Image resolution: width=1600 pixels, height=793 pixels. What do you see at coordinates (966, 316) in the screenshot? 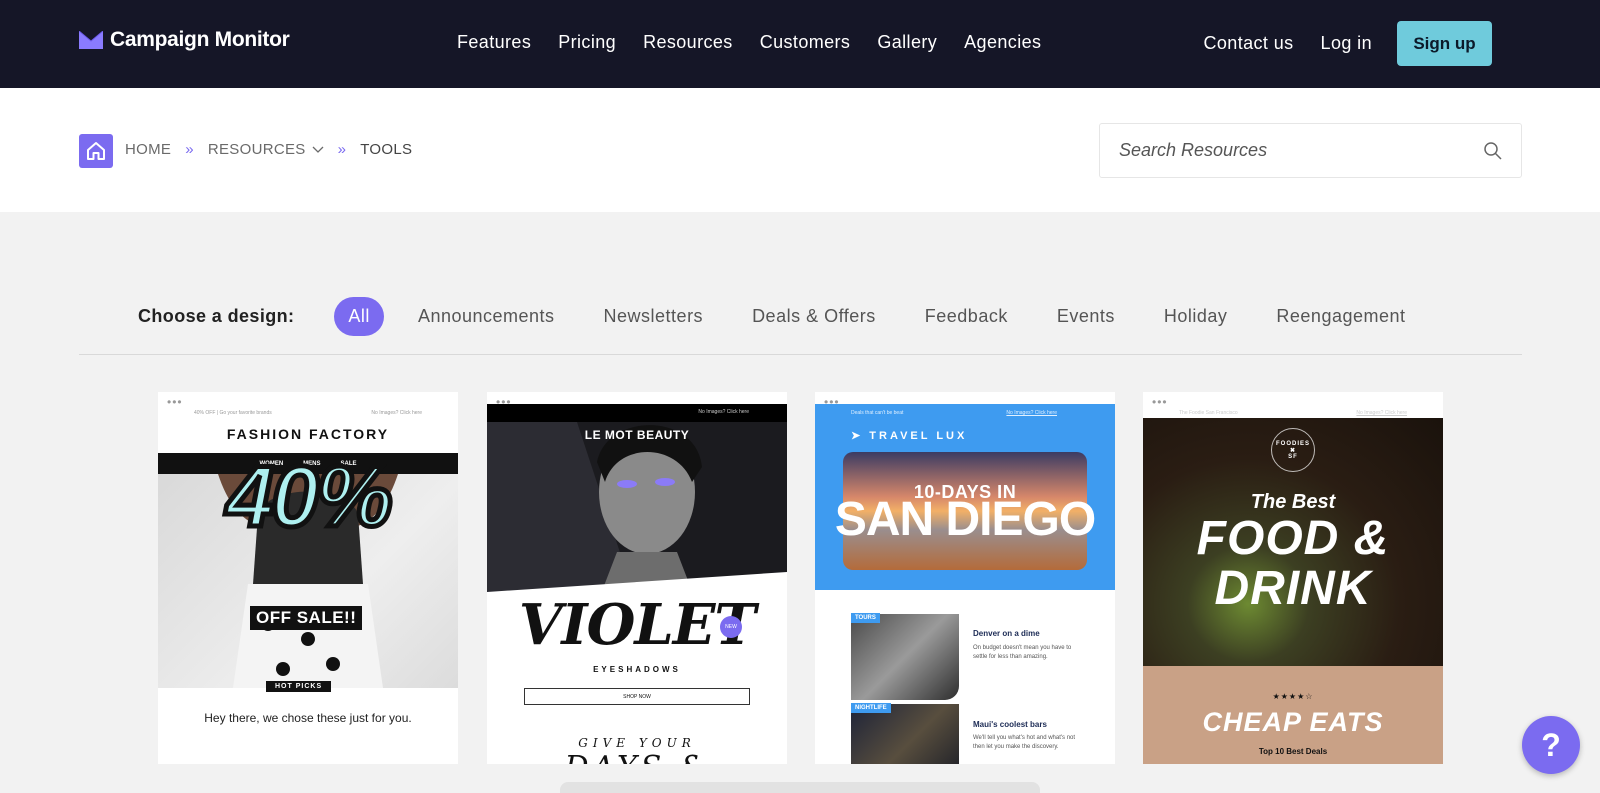
I see `filter-feedback: Feedback` at bounding box center [966, 316].